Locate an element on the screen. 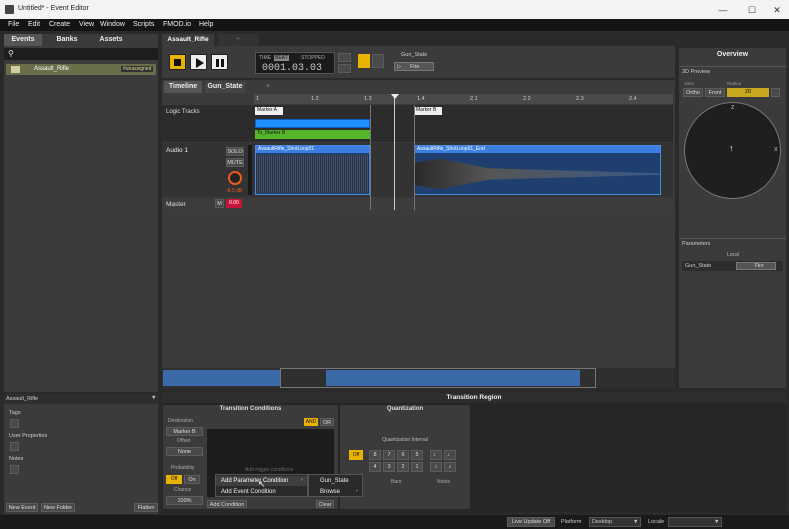 The image size is (789, 529). menu-file: File is located at coordinates (13, 24).